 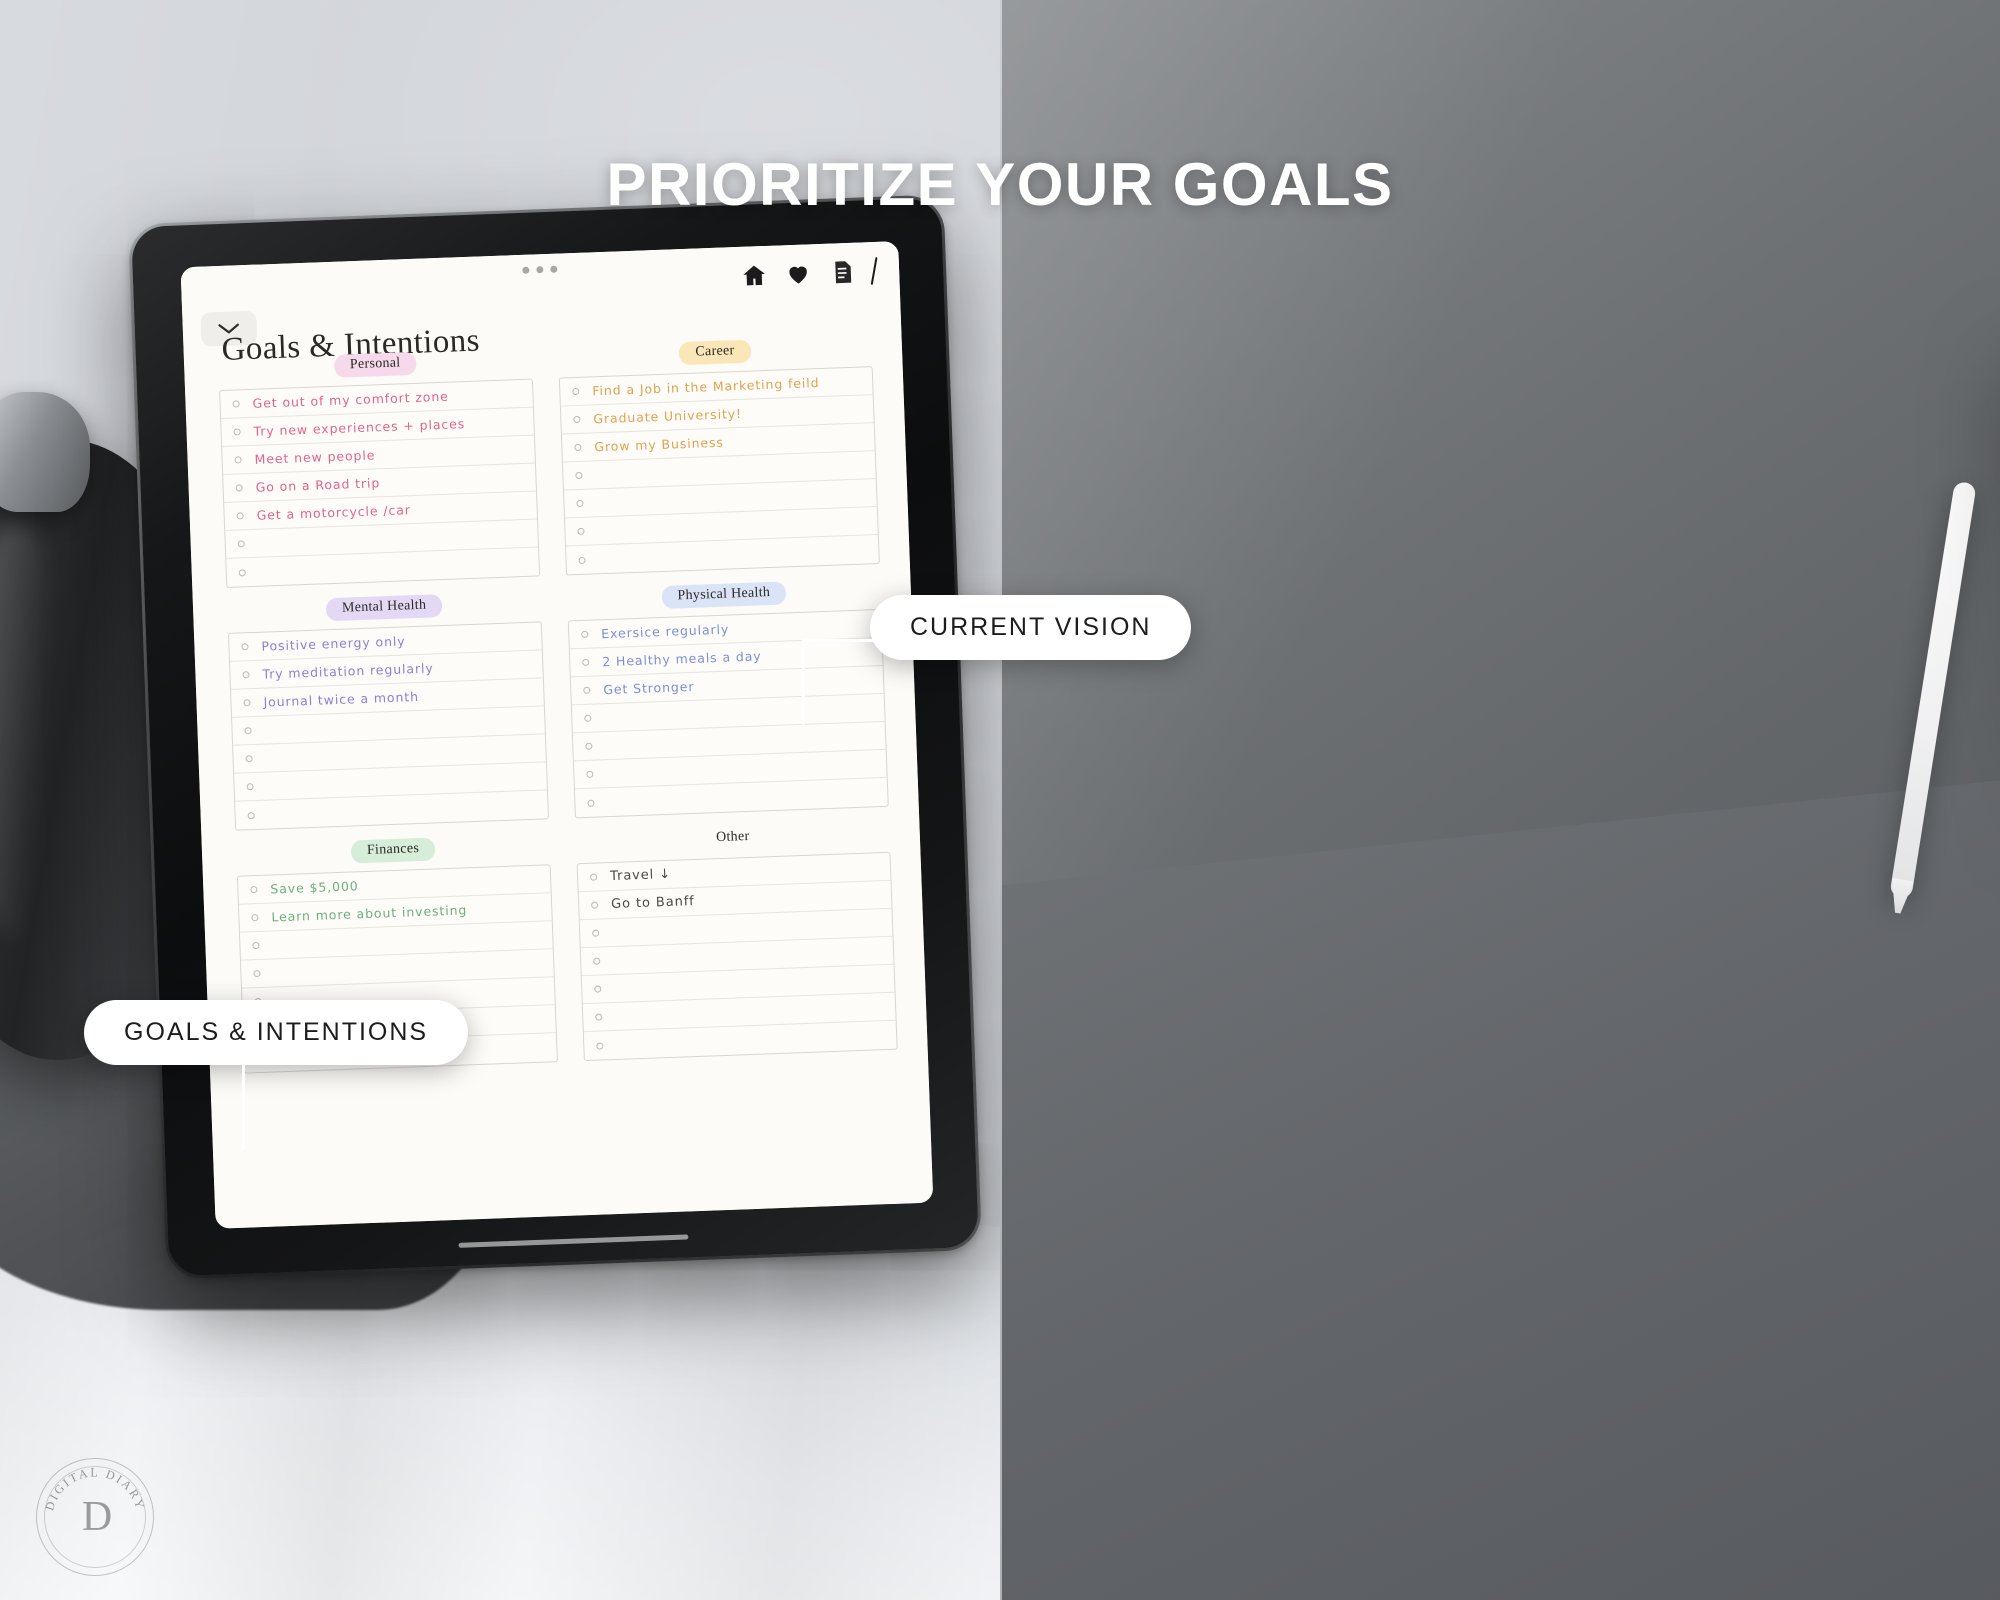 I want to click on notes-icon, so click(x=842, y=272).